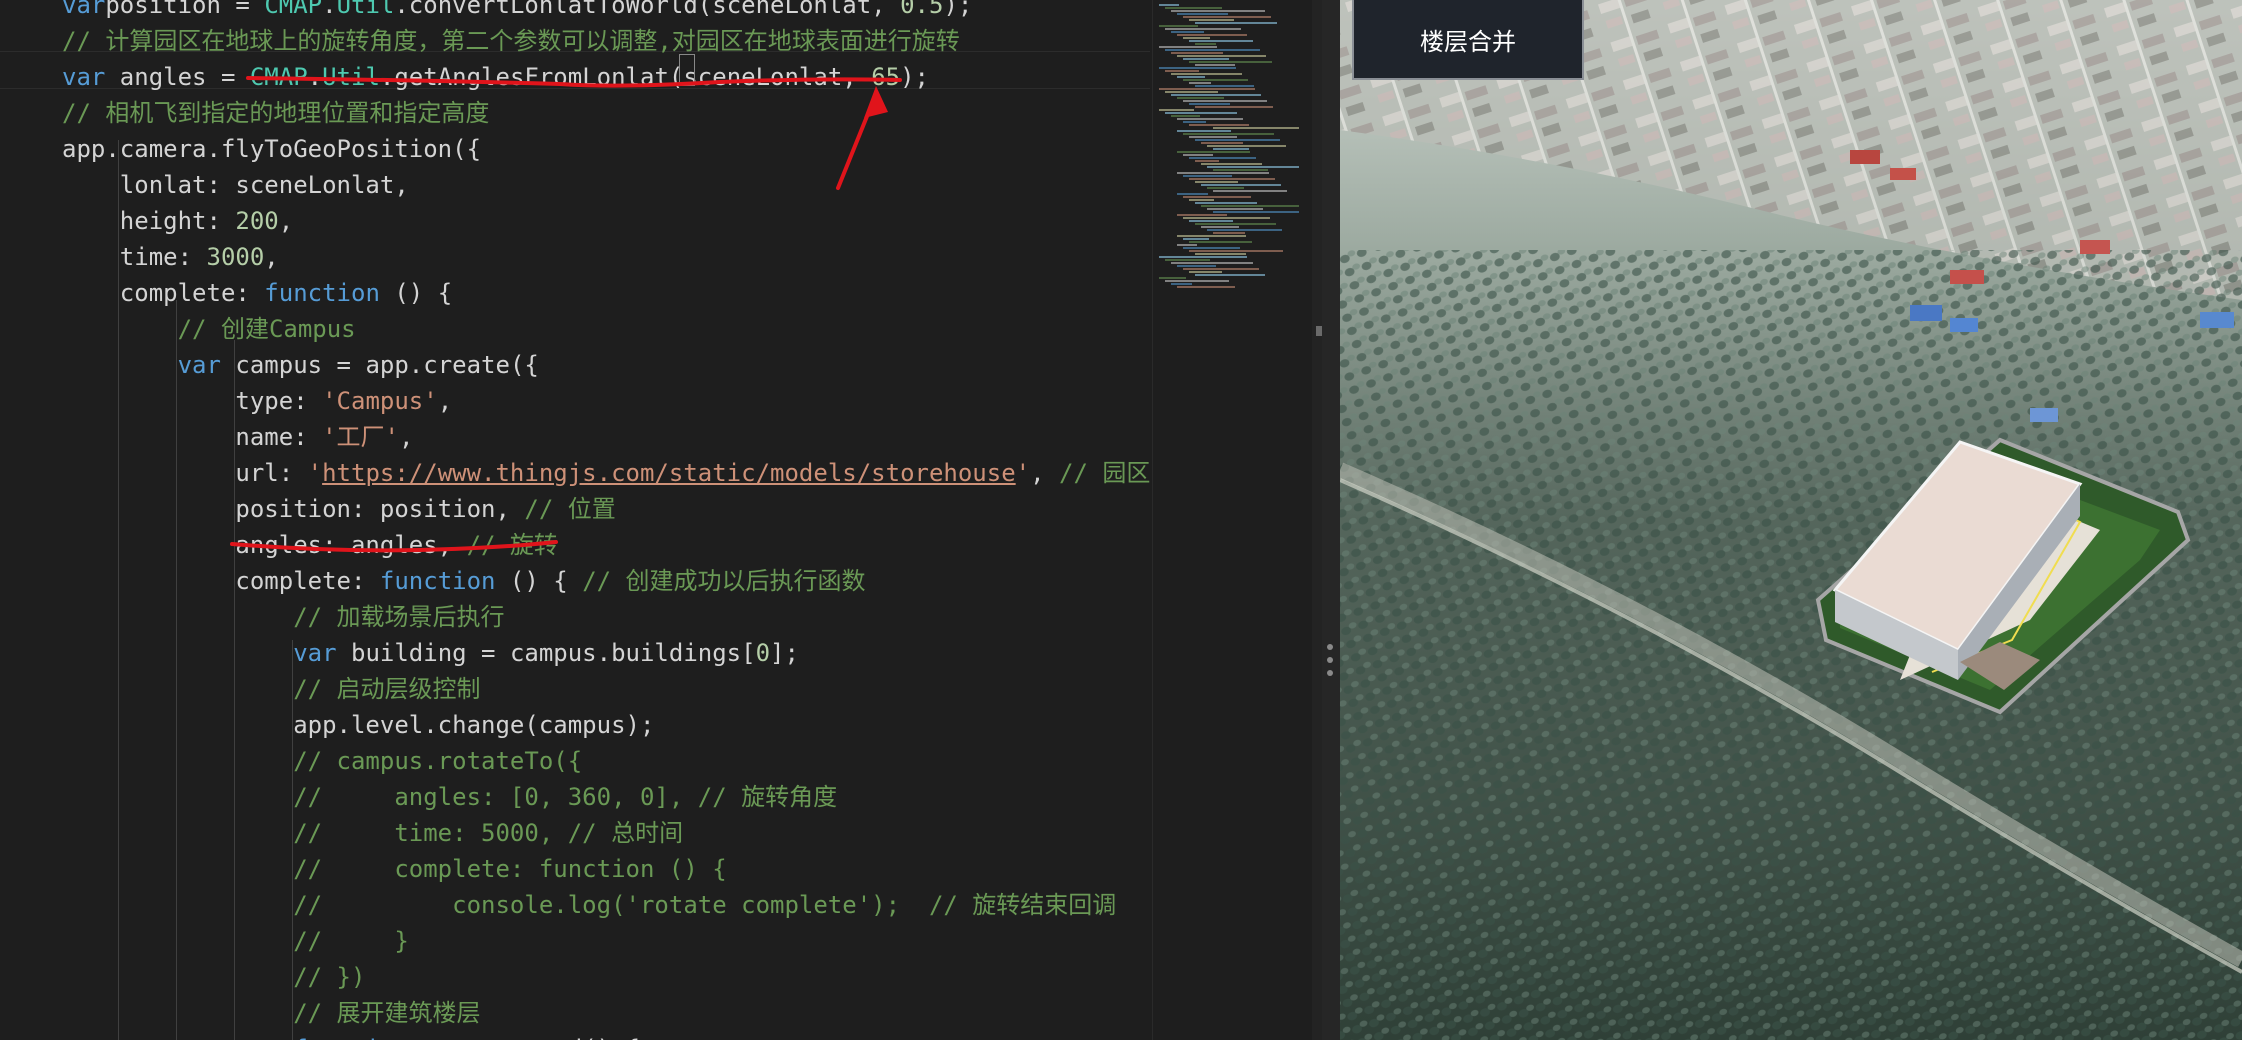  I want to click on code-token: CMAP, so click(293, 9).